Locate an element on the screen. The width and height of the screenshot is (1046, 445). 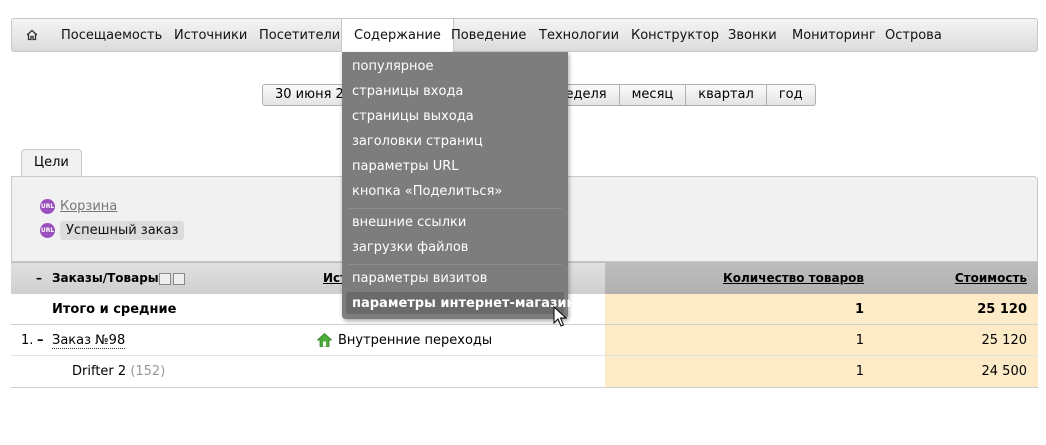
product-label: Drifter 2 is located at coordinates (99, 371).